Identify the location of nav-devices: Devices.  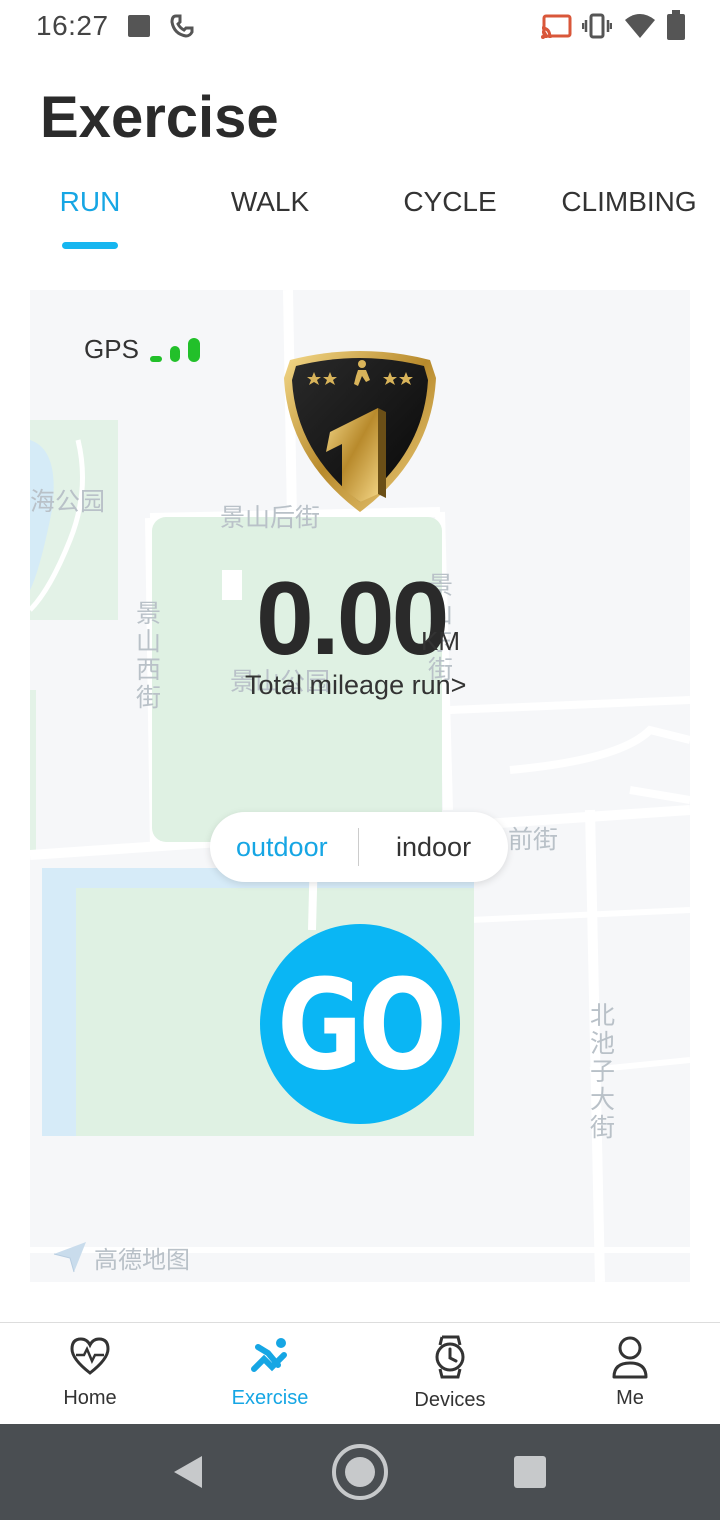
(450, 1374).